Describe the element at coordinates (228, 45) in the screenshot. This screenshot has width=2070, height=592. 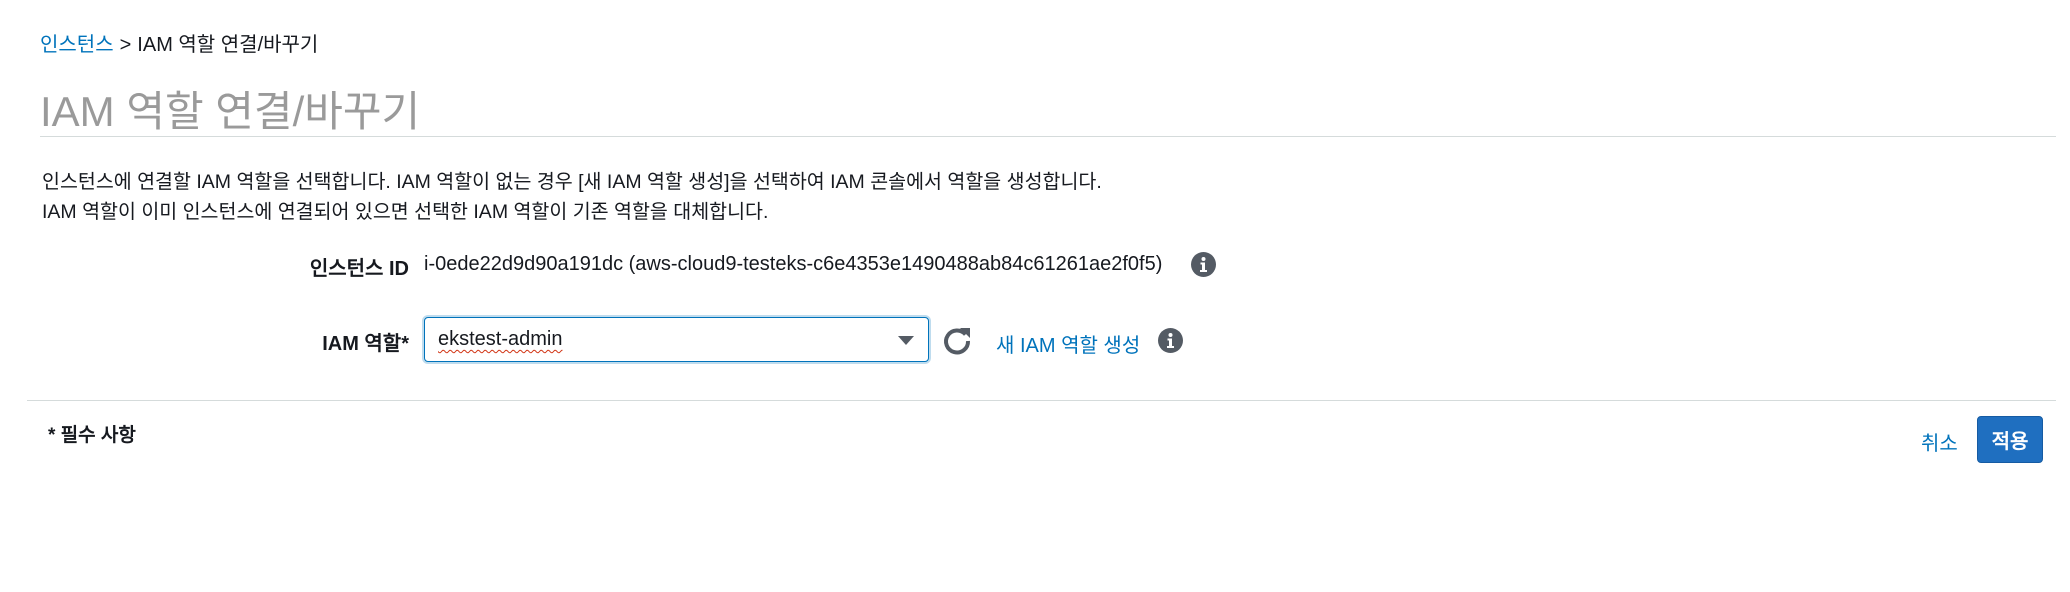
I see `breadcrumb-current: IAM 역할 연결/바꾸기` at that location.